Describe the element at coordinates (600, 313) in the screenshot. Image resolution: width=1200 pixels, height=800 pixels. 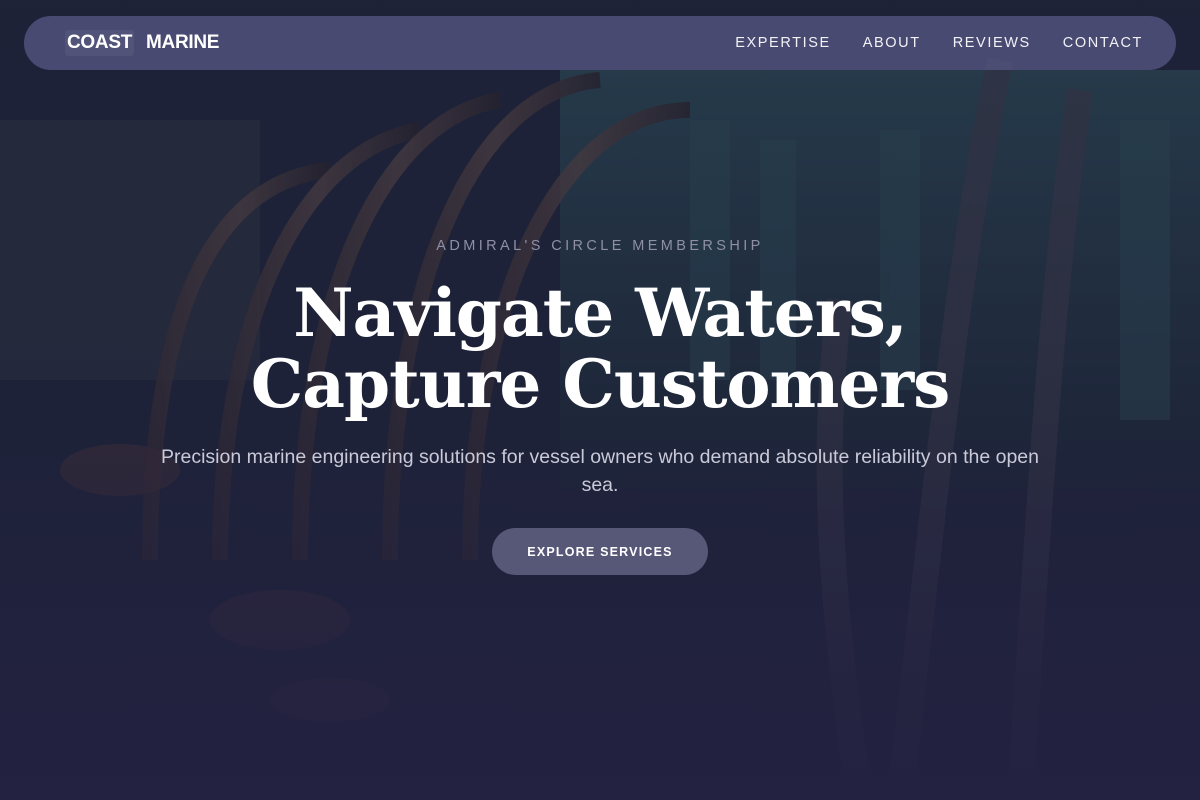
I see `headline-line-1: Navigate Waters,` at that location.